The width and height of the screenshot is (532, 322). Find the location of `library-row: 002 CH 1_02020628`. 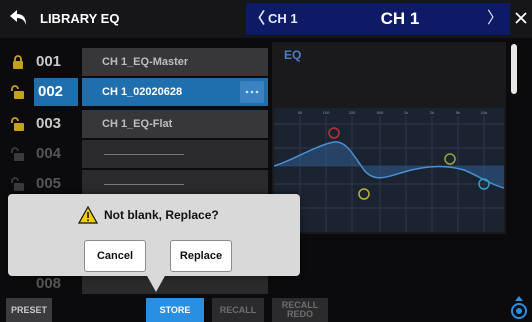

library-row: 002 CH 1_02020628 is located at coordinates (137, 92).